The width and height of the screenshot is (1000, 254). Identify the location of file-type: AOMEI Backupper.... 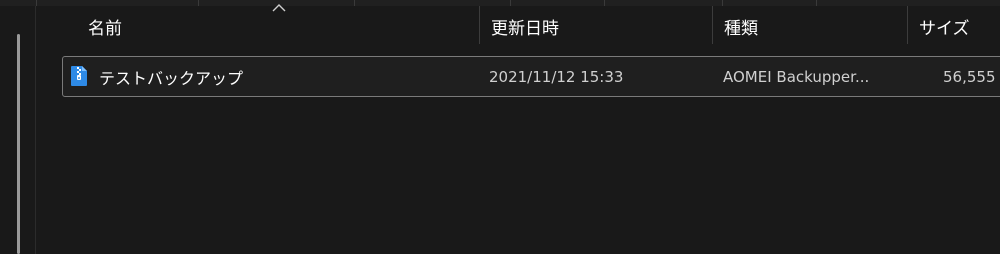
(796, 76).